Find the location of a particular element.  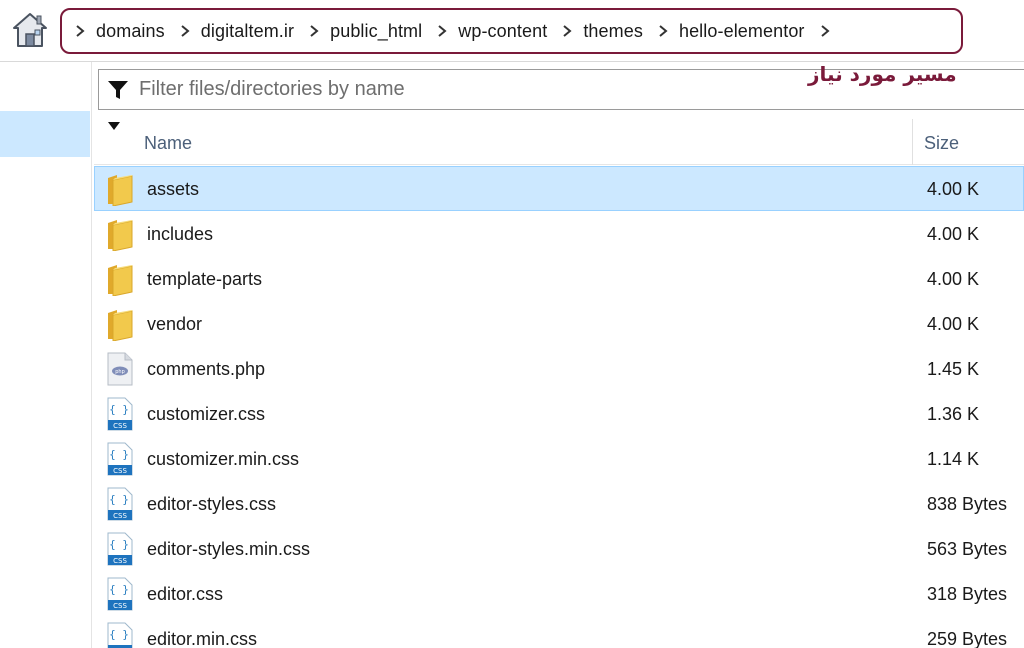

file-name: assets is located at coordinates (173, 189).